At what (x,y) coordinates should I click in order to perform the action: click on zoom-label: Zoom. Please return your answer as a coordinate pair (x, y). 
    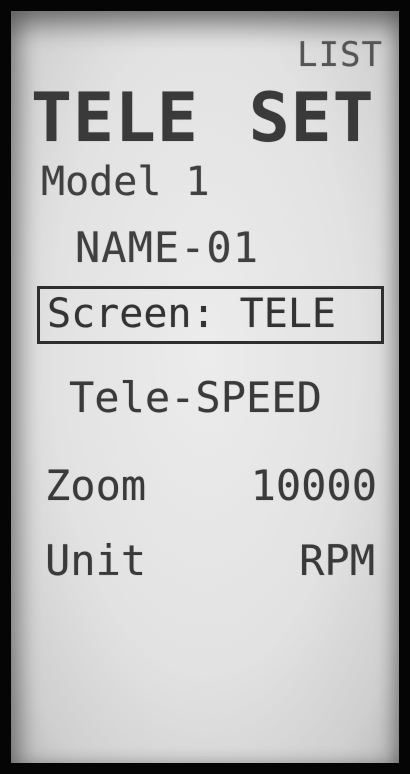
    Looking at the image, I should click on (96, 485).